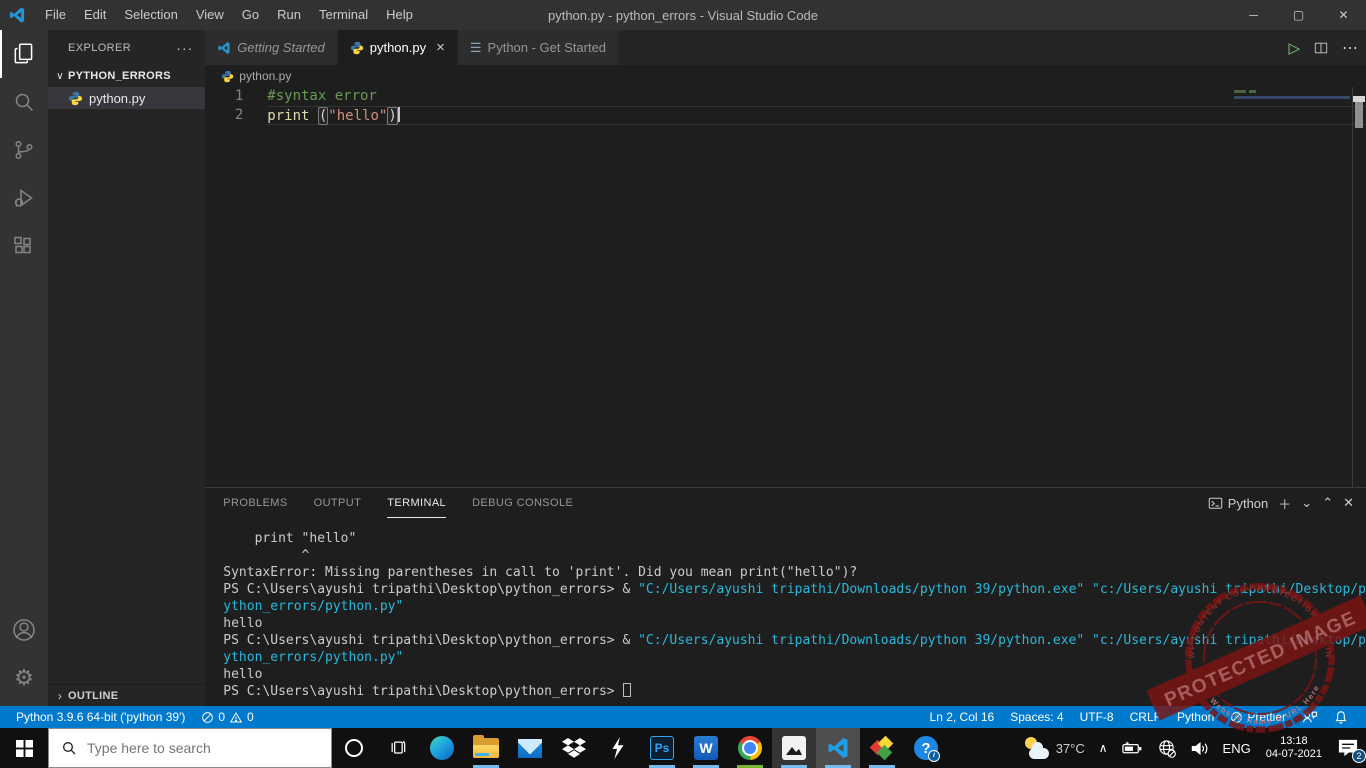 The height and width of the screenshot is (768, 1366). I want to click on prettier-icon, so click(1237, 717).